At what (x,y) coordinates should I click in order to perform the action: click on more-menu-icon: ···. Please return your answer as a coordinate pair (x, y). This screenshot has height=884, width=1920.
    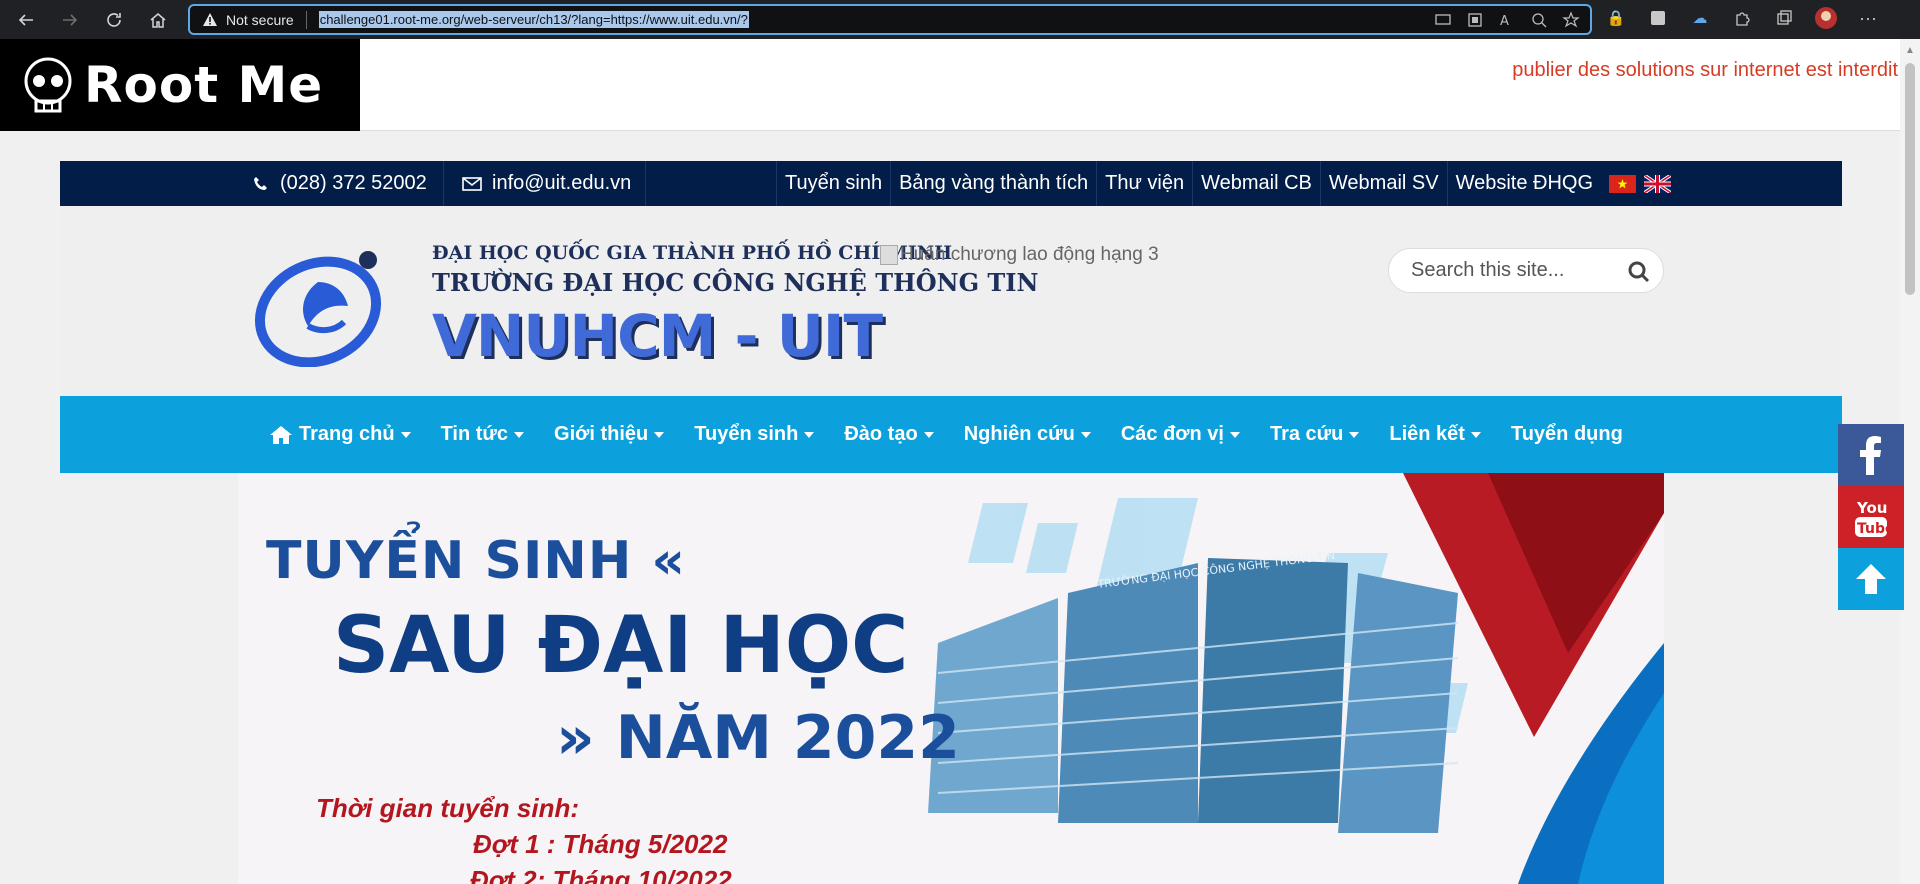
    Looking at the image, I should click on (1868, 18).